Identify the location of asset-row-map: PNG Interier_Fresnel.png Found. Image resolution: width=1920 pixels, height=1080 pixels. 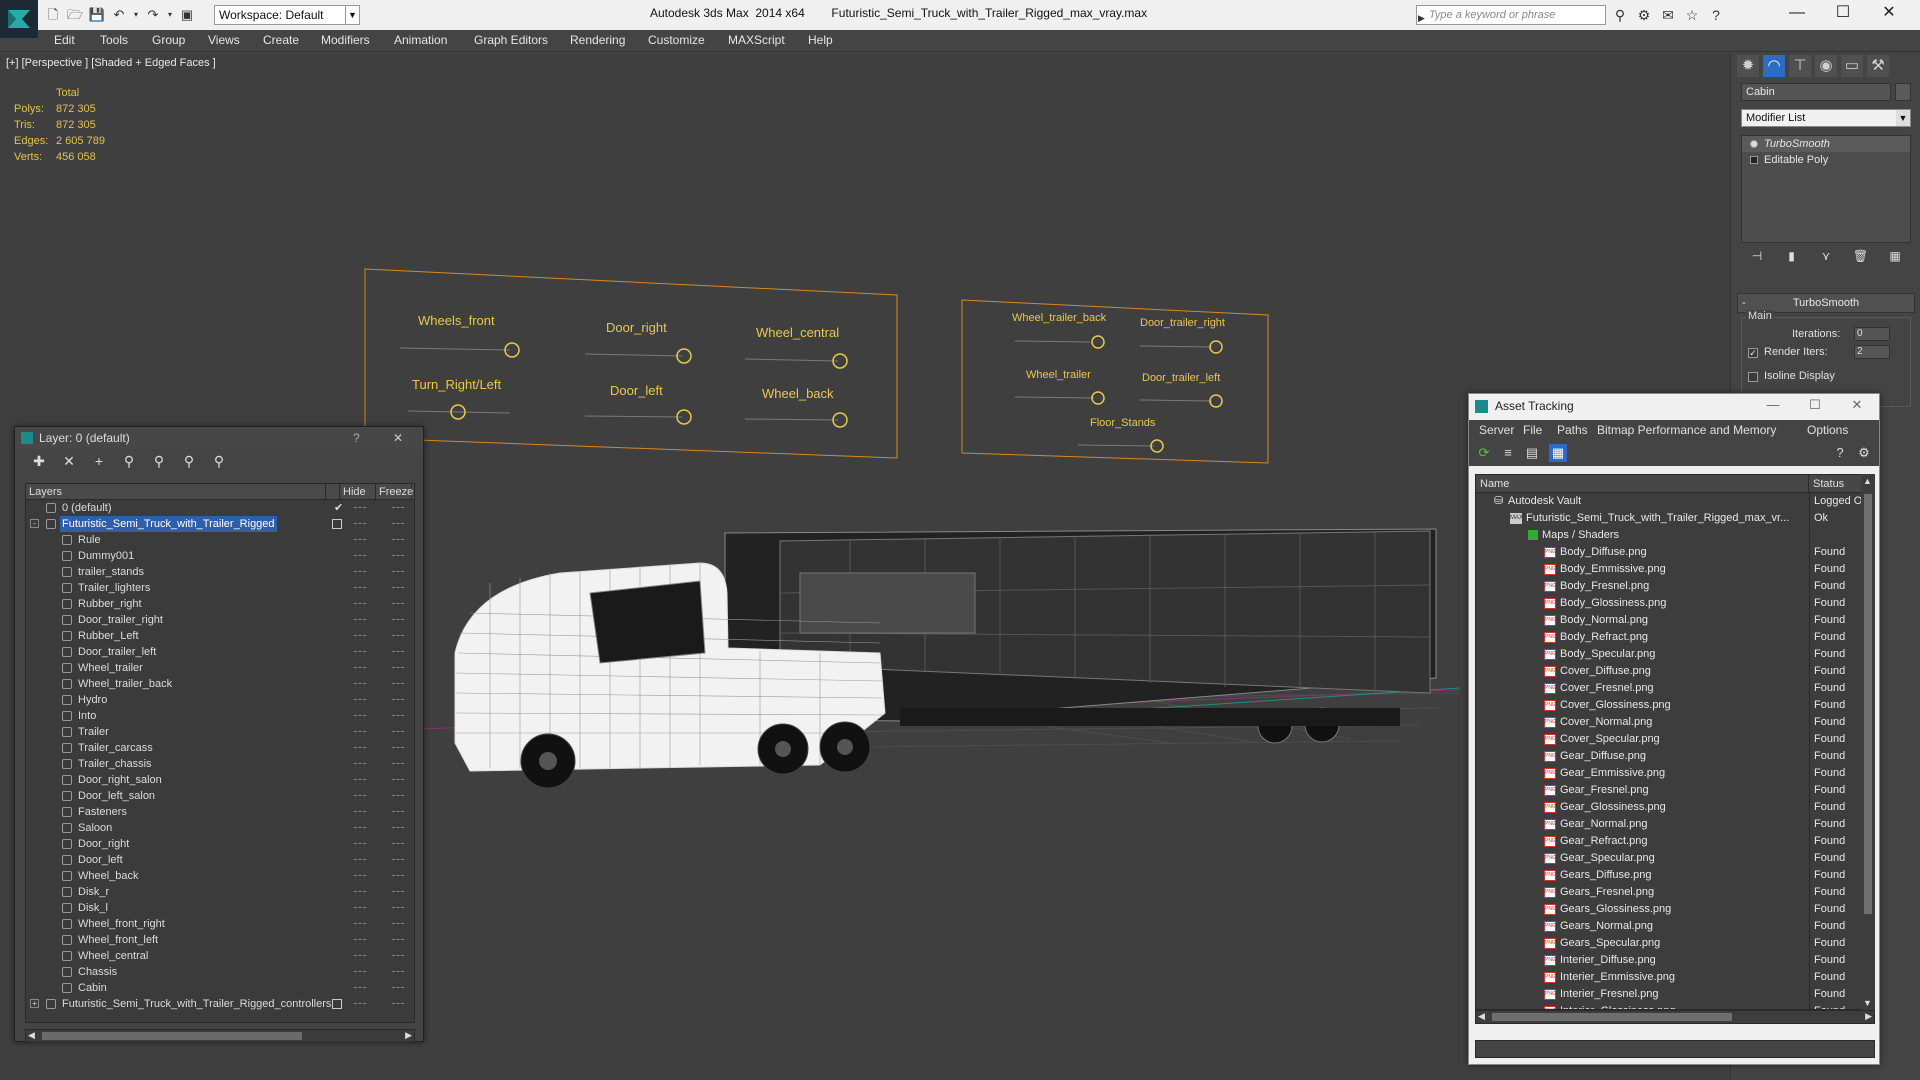
(1675, 994).